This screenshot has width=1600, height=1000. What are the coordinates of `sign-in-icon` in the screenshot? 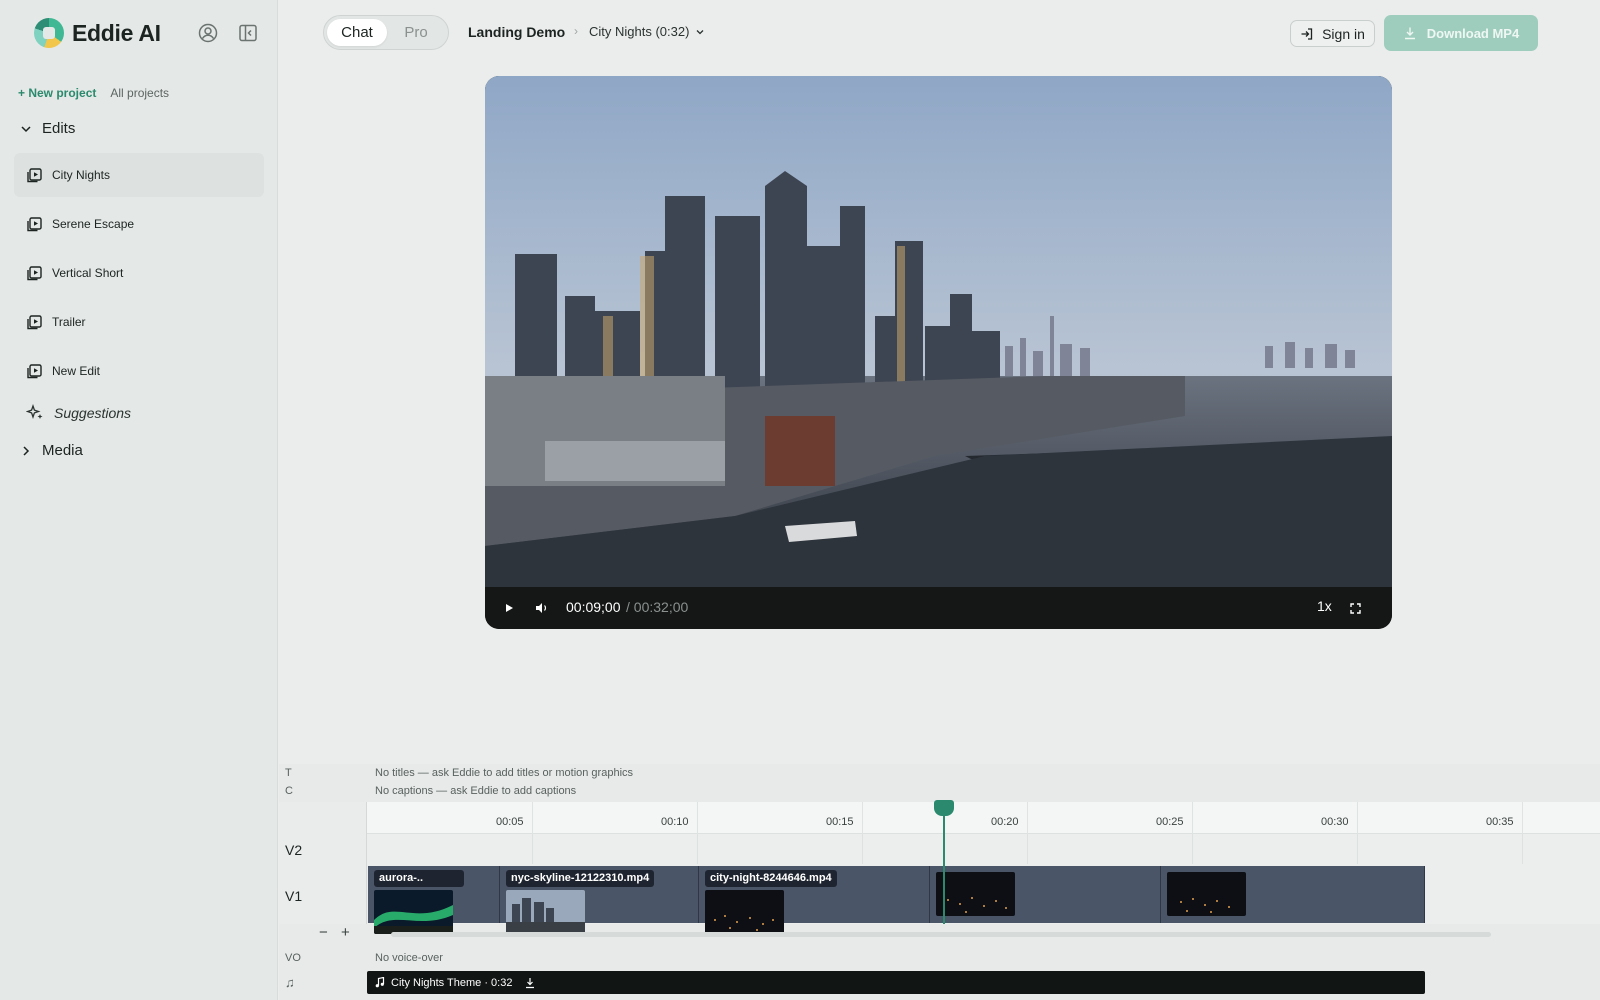 It's located at (1307, 33).